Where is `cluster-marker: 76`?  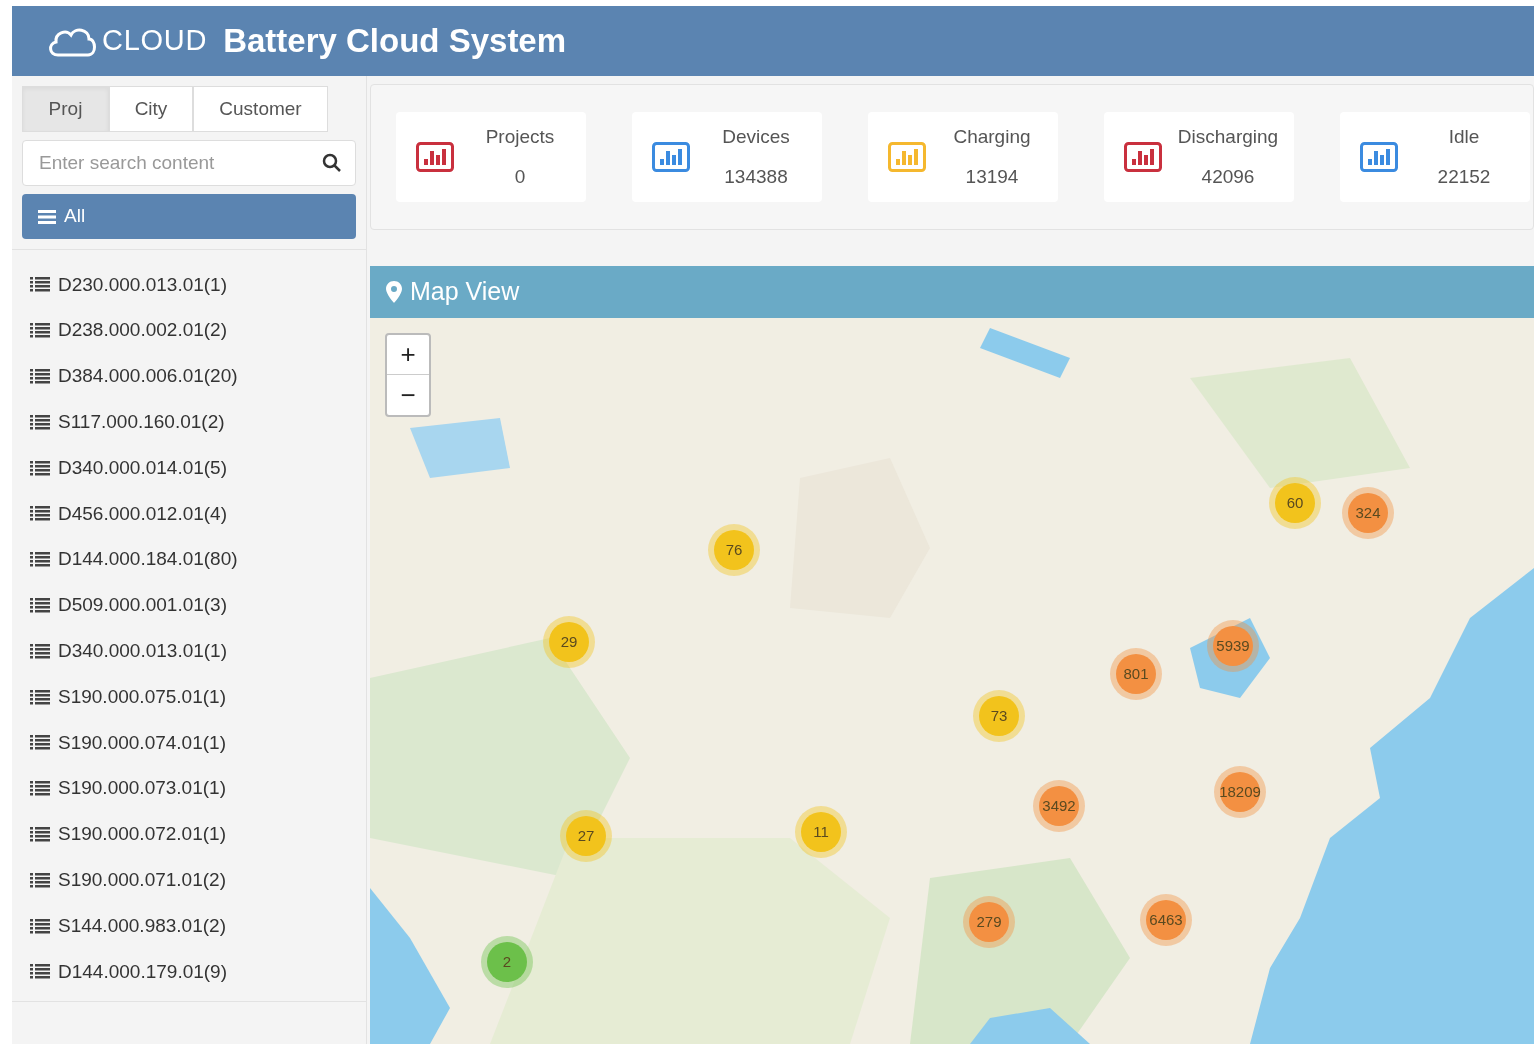
cluster-marker: 76 is located at coordinates (734, 550).